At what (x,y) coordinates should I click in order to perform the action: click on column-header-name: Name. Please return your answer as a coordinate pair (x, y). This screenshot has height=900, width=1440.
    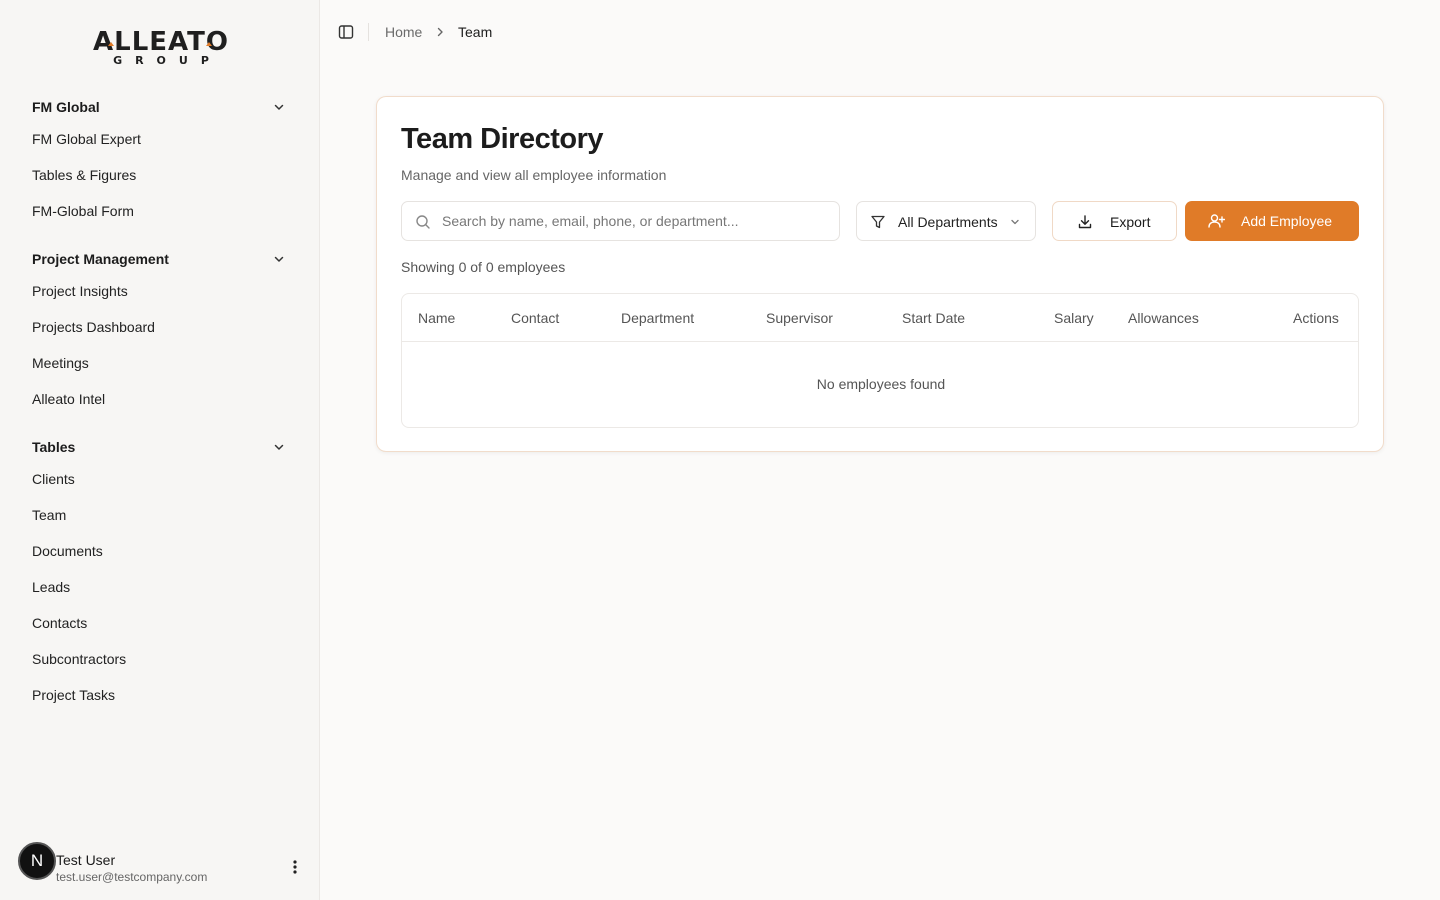
    Looking at the image, I should click on (436, 318).